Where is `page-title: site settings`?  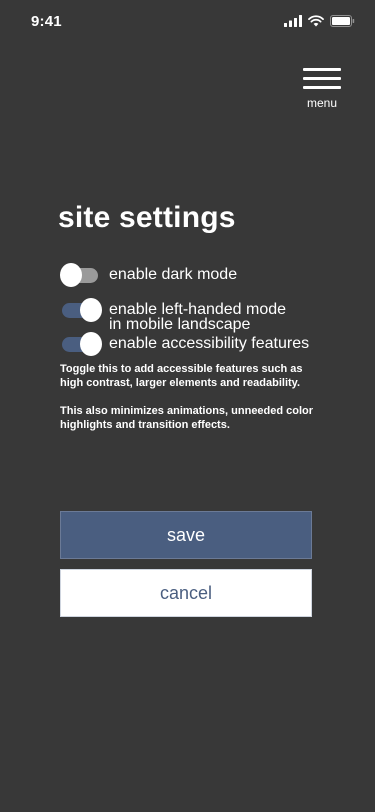
page-title: site settings is located at coordinates (147, 217).